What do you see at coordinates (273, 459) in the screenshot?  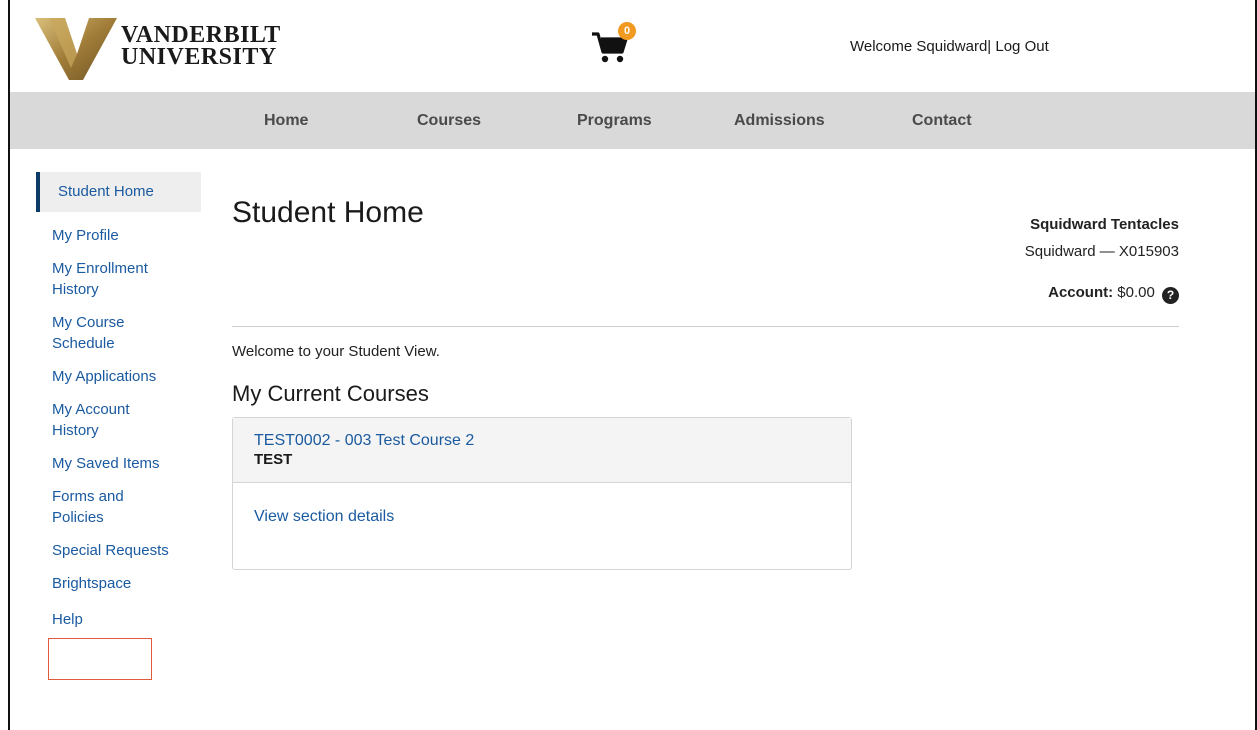 I see `course-subtitle: TEST` at bounding box center [273, 459].